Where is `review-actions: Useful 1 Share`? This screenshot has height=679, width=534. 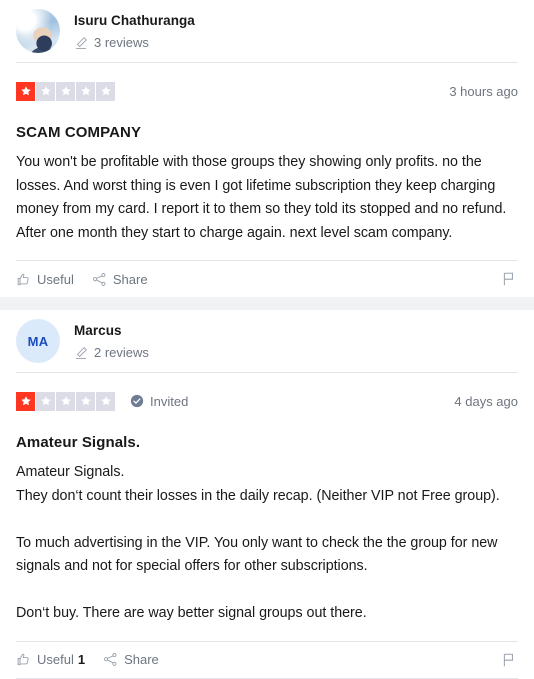 review-actions: Useful 1 Share is located at coordinates (267, 660).